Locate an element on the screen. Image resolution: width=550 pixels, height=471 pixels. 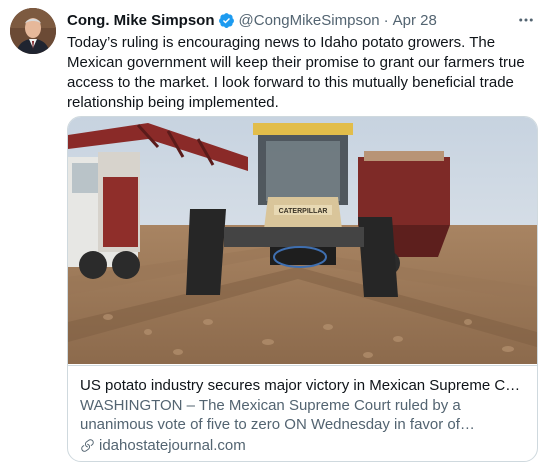
more-options-icon is located at coordinates (526, 20).